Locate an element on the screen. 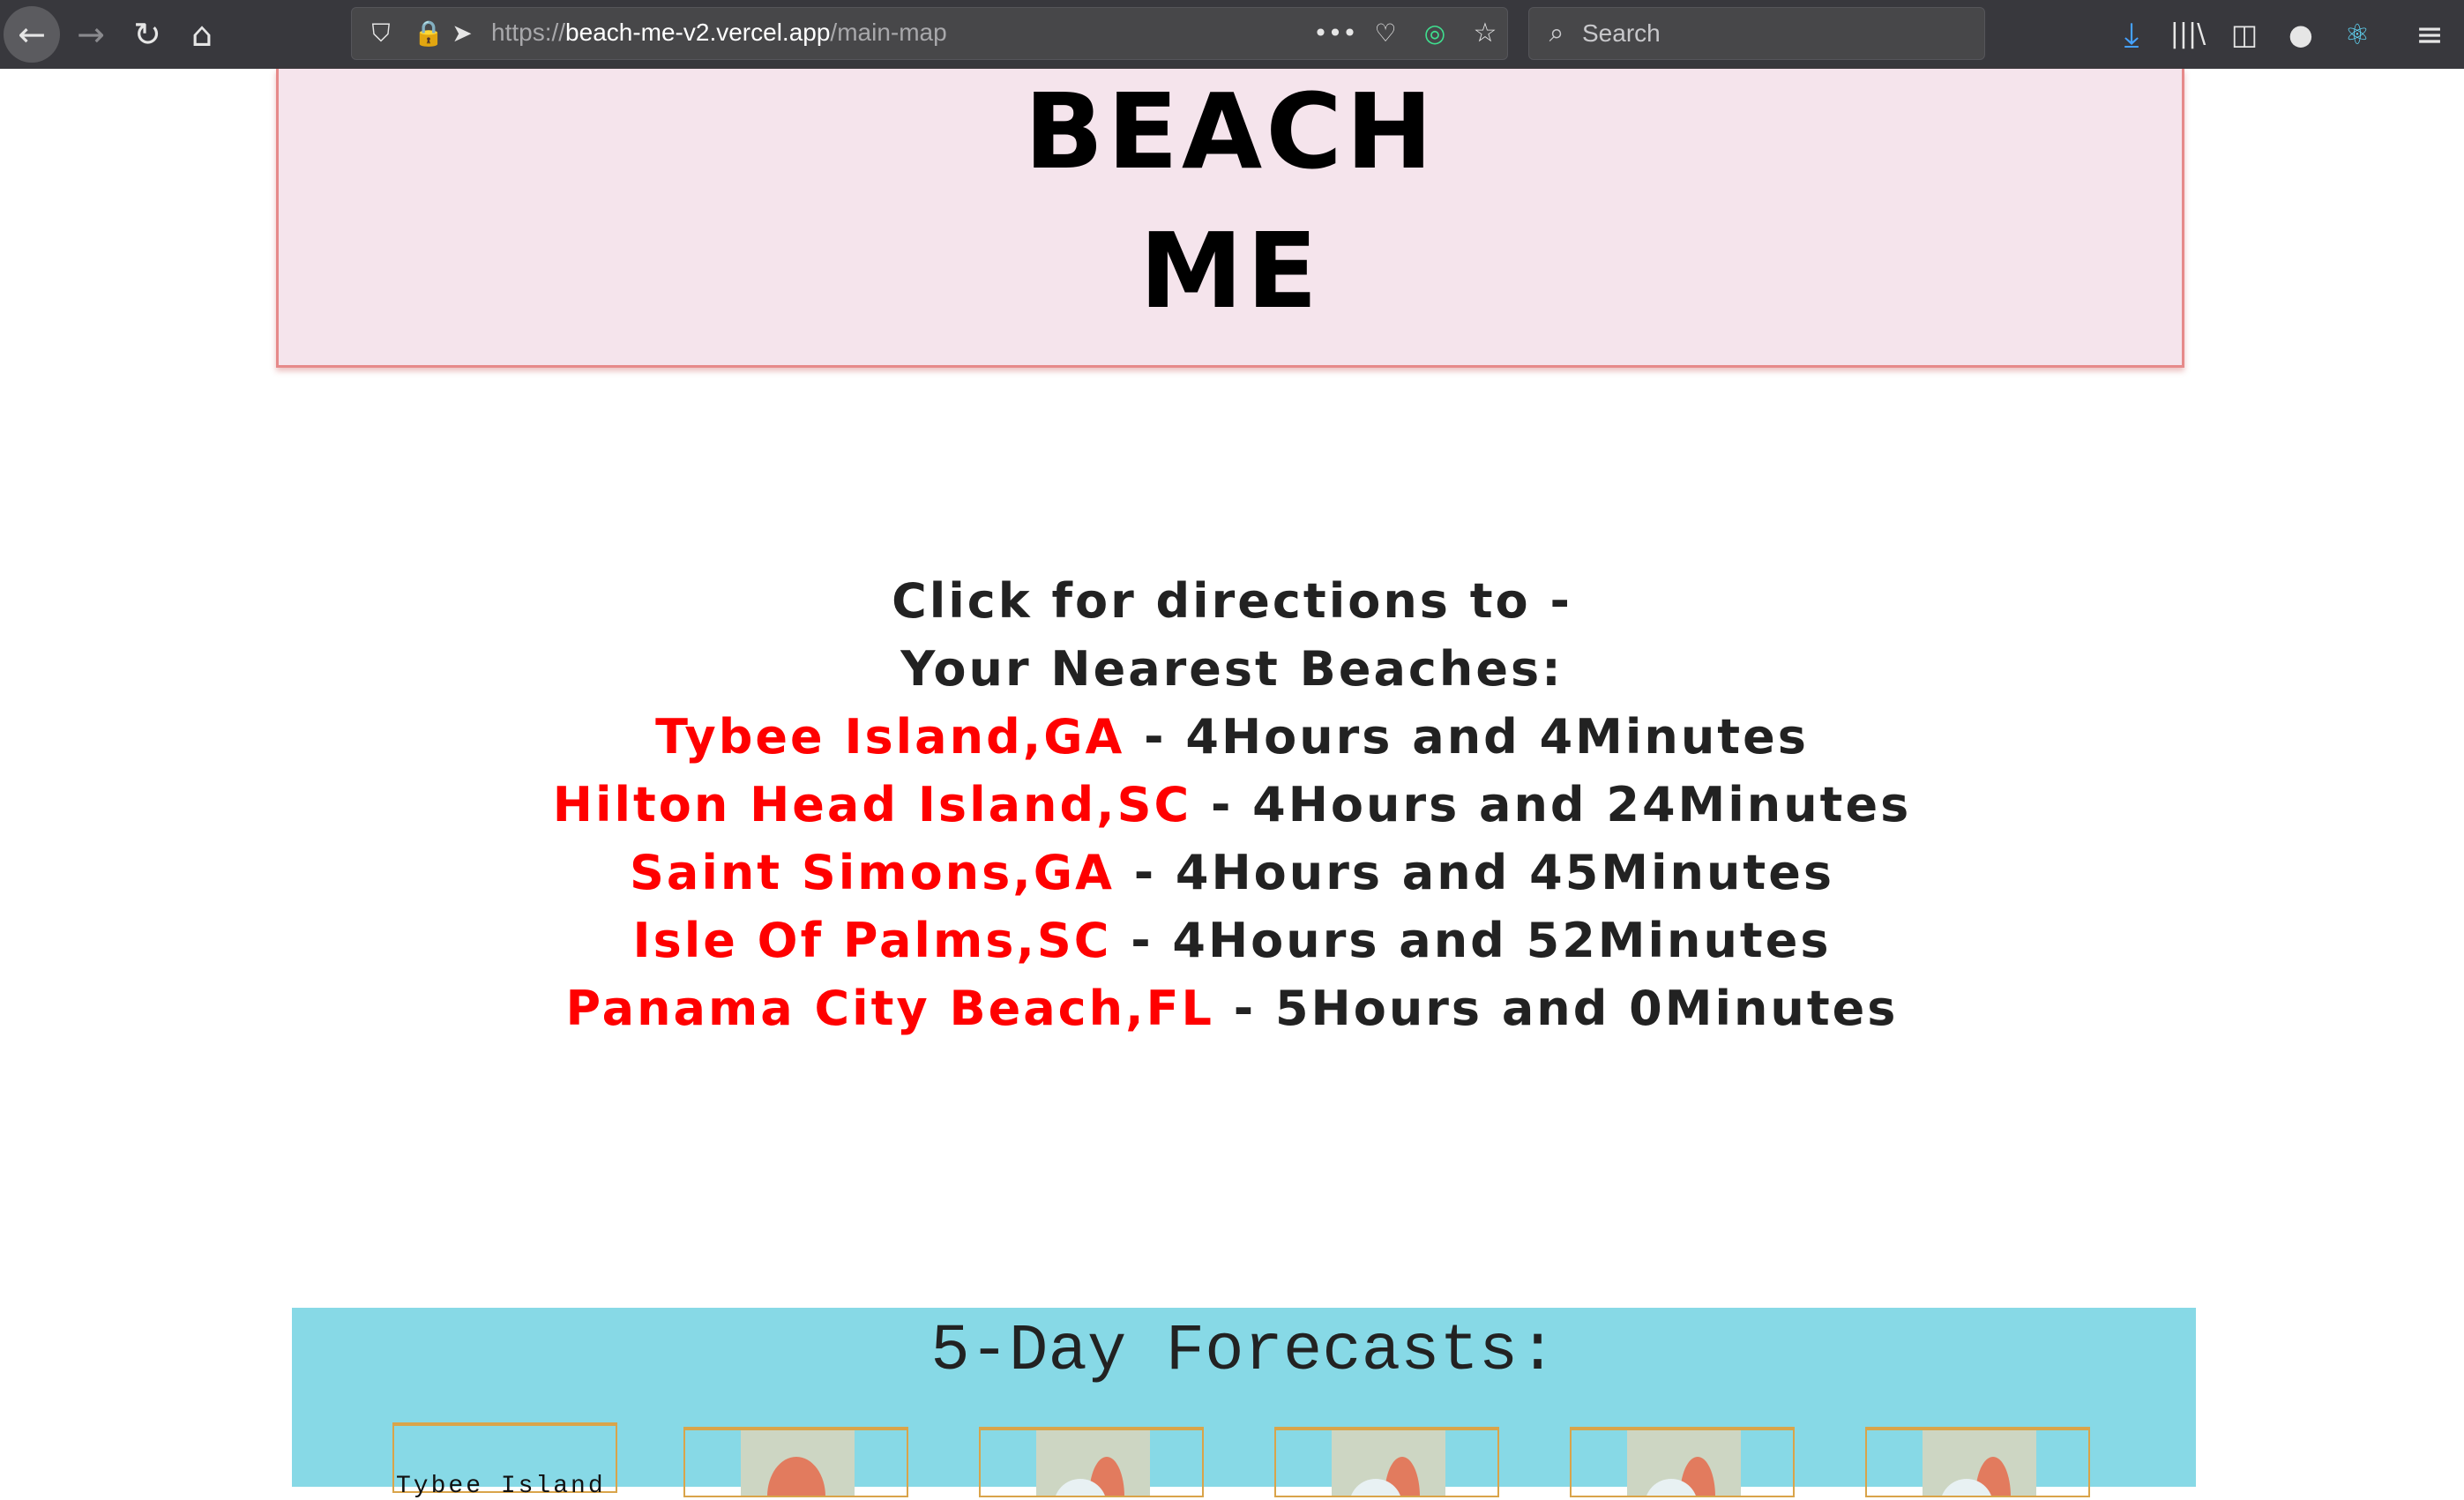 Image resolution: width=2464 pixels, height=1500 pixels. logo-beach: BEACH is located at coordinates (1230, 131).